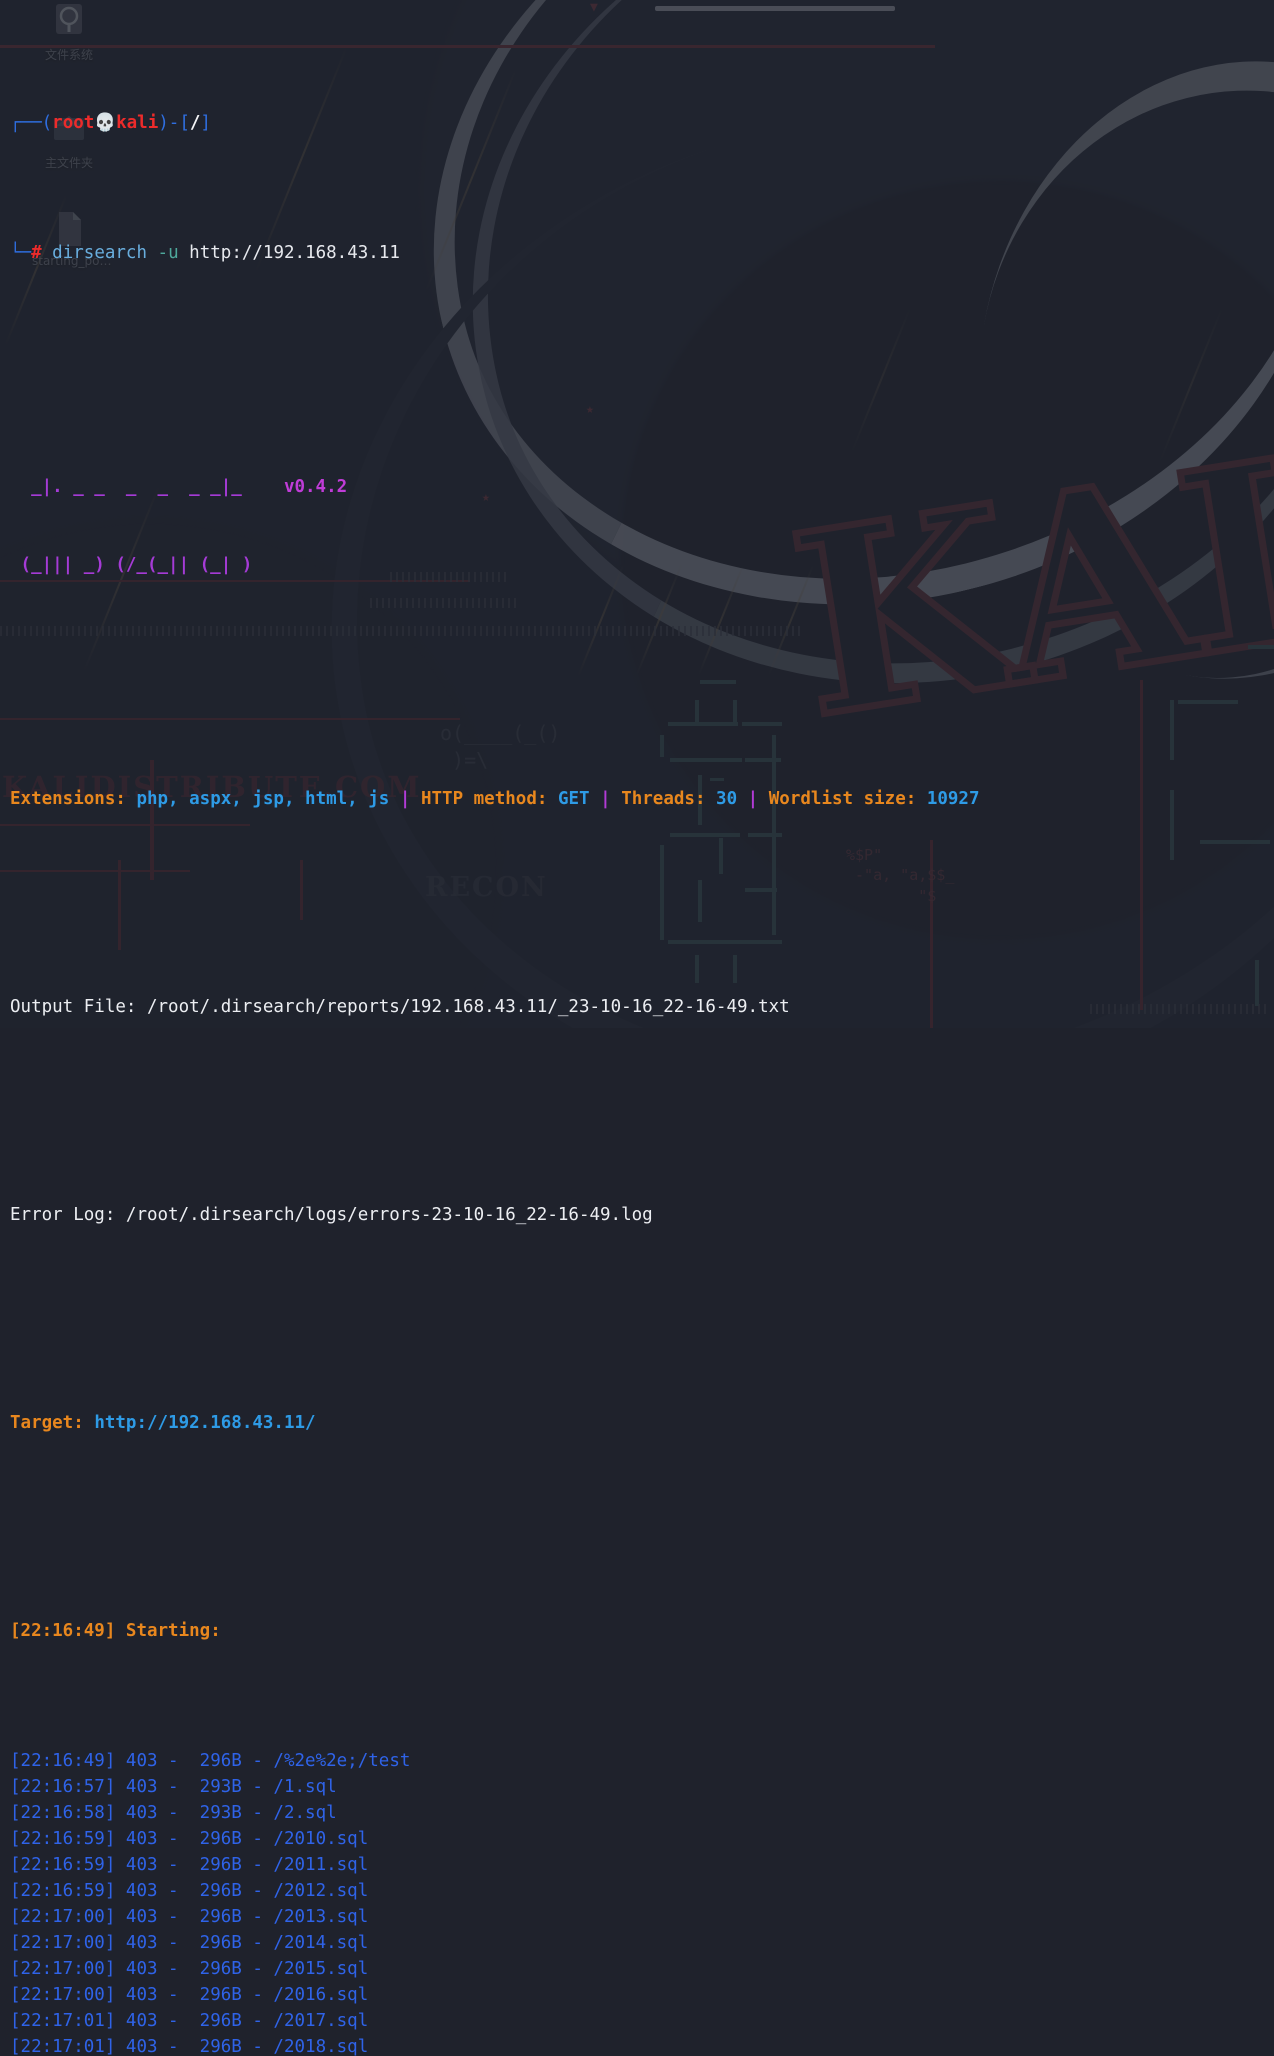  I want to click on result-path: /2016.sql, so click(320, 1995).